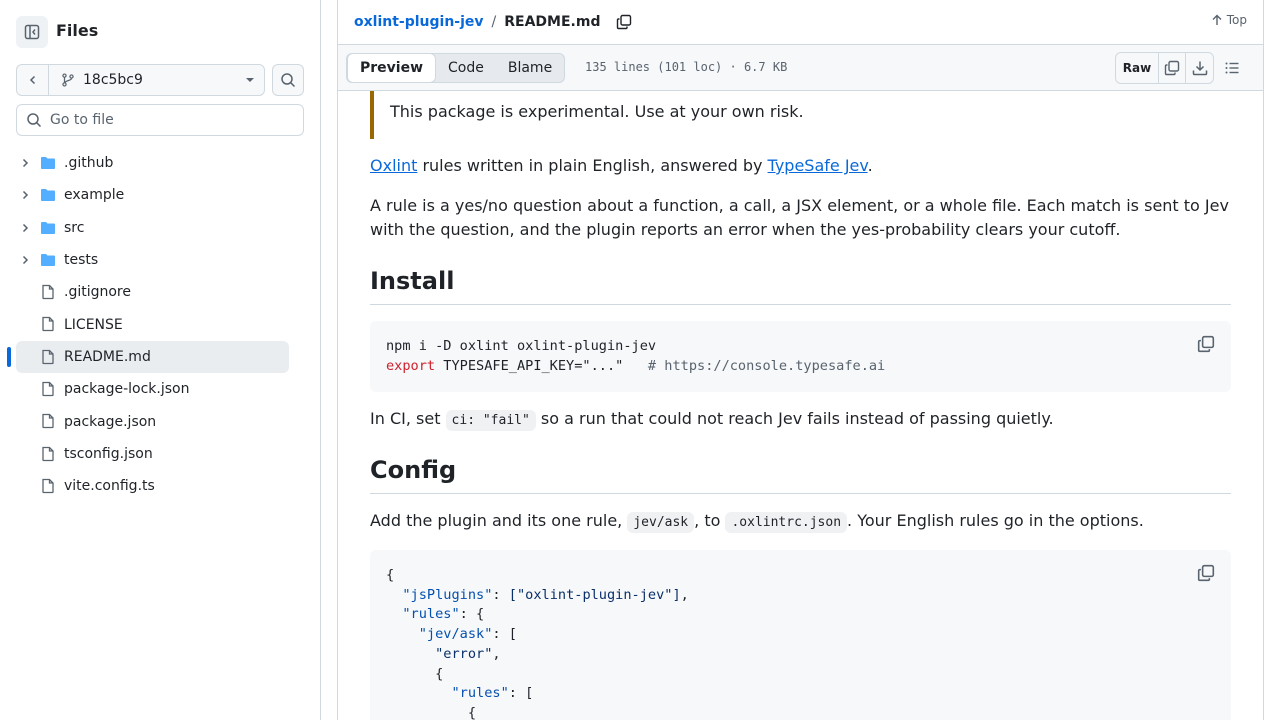  Describe the element at coordinates (152, 228) in the screenshot. I see `tree-folder: src` at that location.